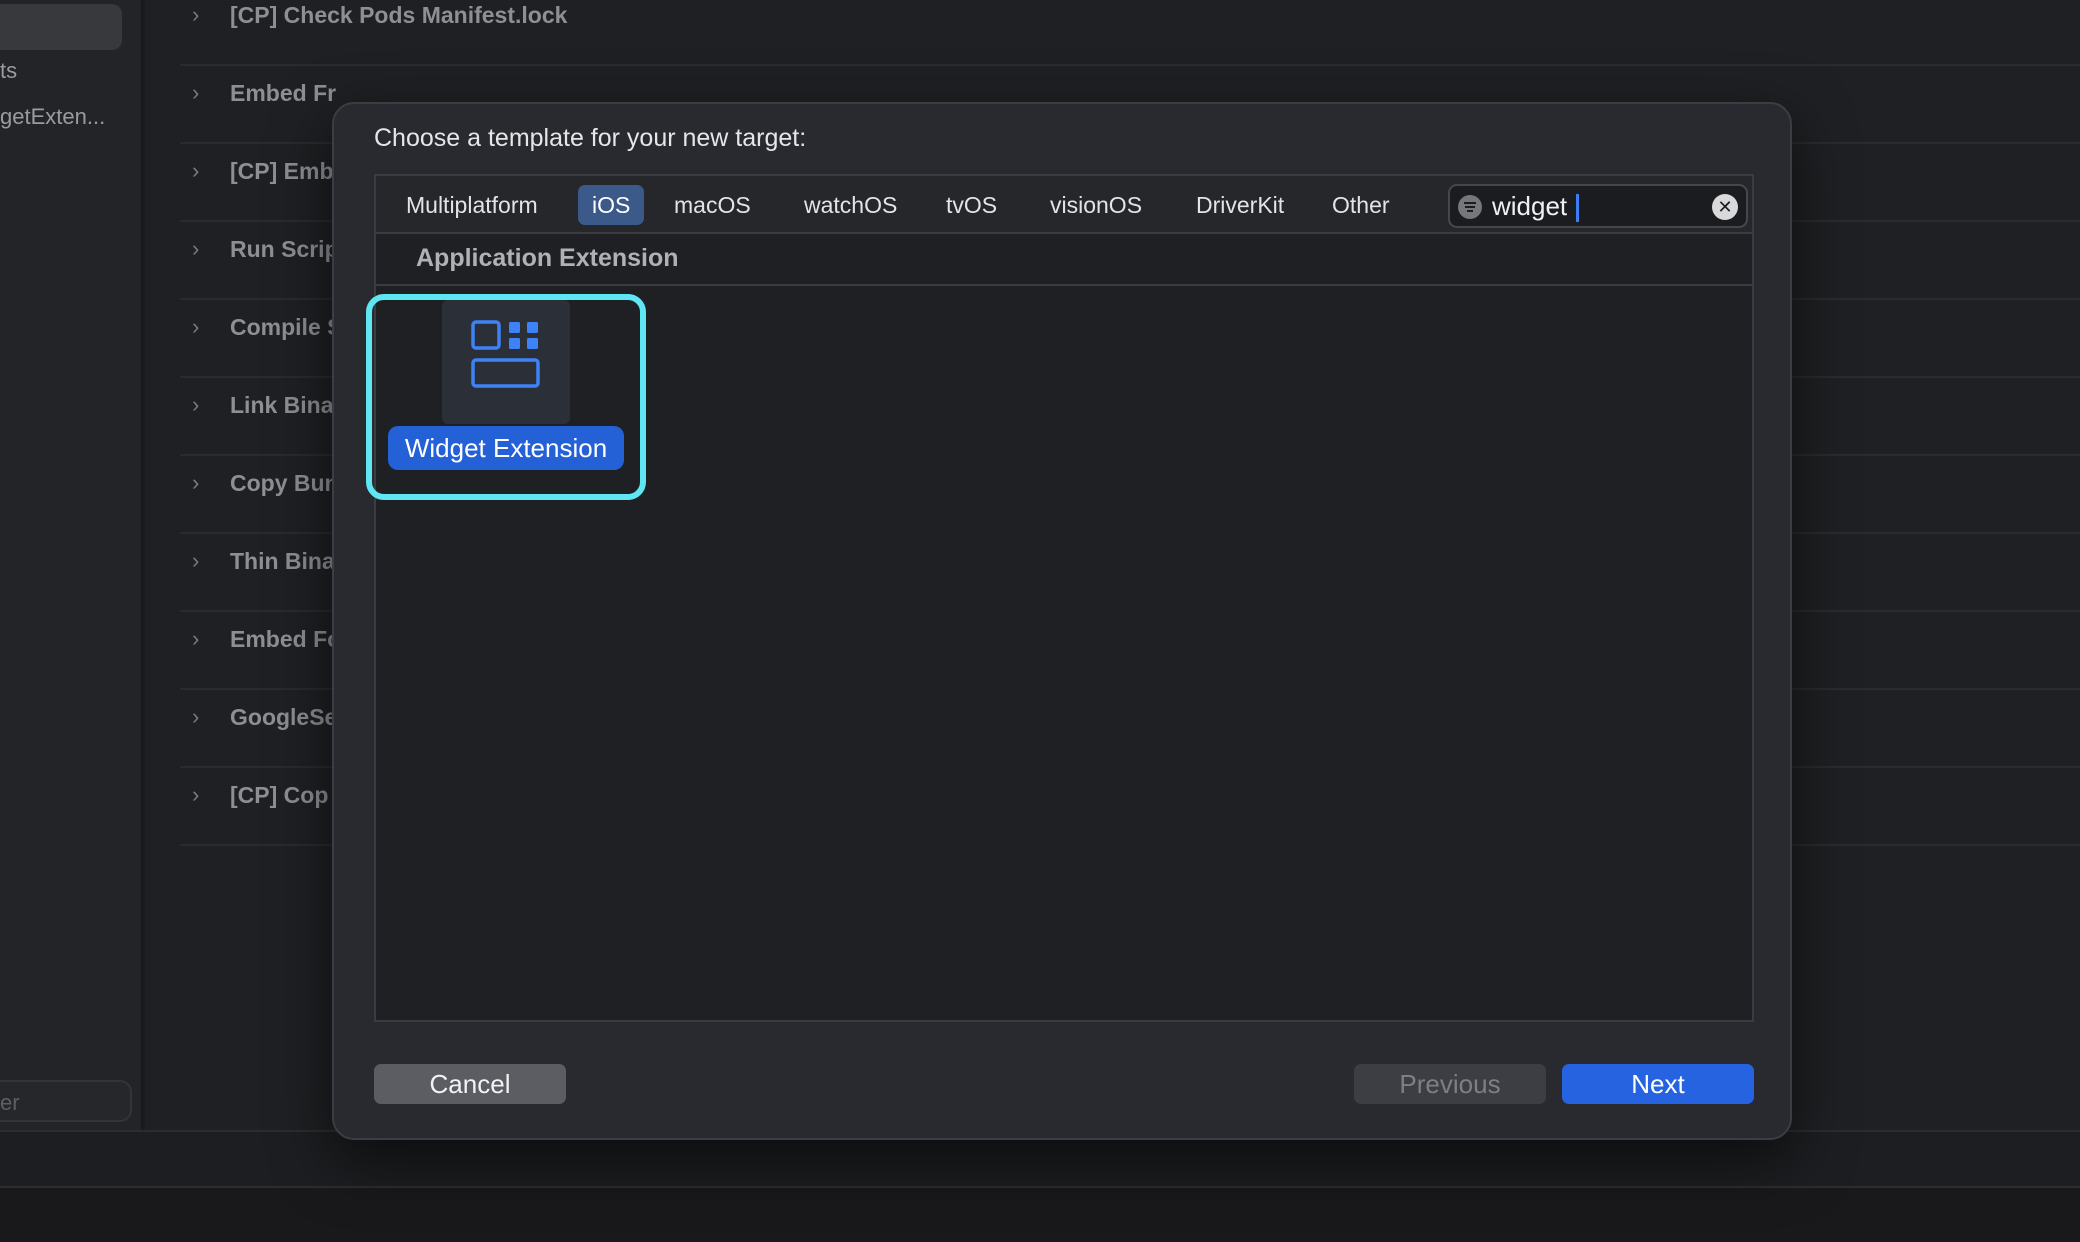 This screenshot has height=1242, width=2080. What do you see at coordinates (1470, 207) in the screenshot?
I see `filter-icon` at bounding box center [1470, 207].